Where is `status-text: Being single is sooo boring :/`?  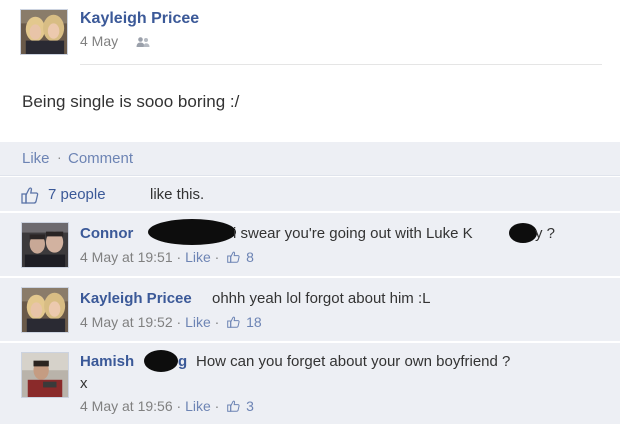 status-text: Being single is sooo boring :/ is located at coordinates (131, 101).